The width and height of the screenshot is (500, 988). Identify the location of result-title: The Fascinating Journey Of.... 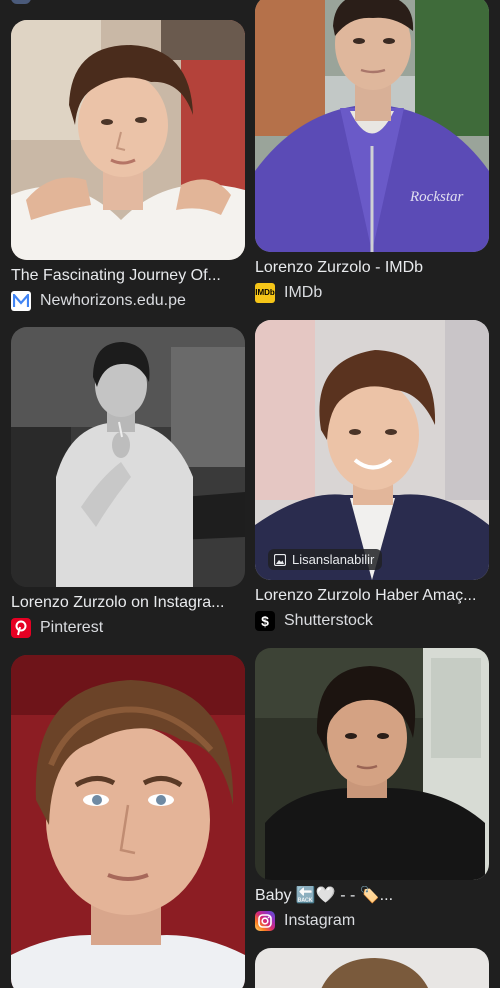
(128, 276).